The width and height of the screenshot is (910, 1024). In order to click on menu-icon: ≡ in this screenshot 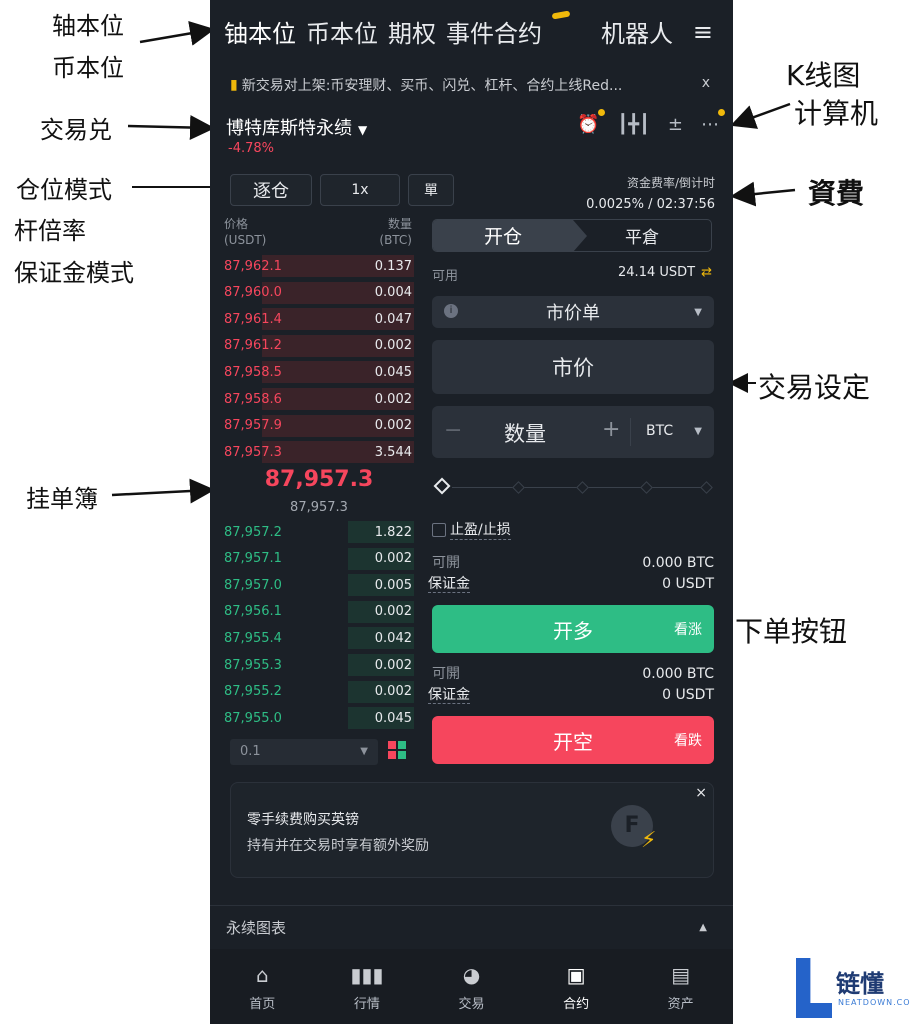, I will do `click(703, 32)`.